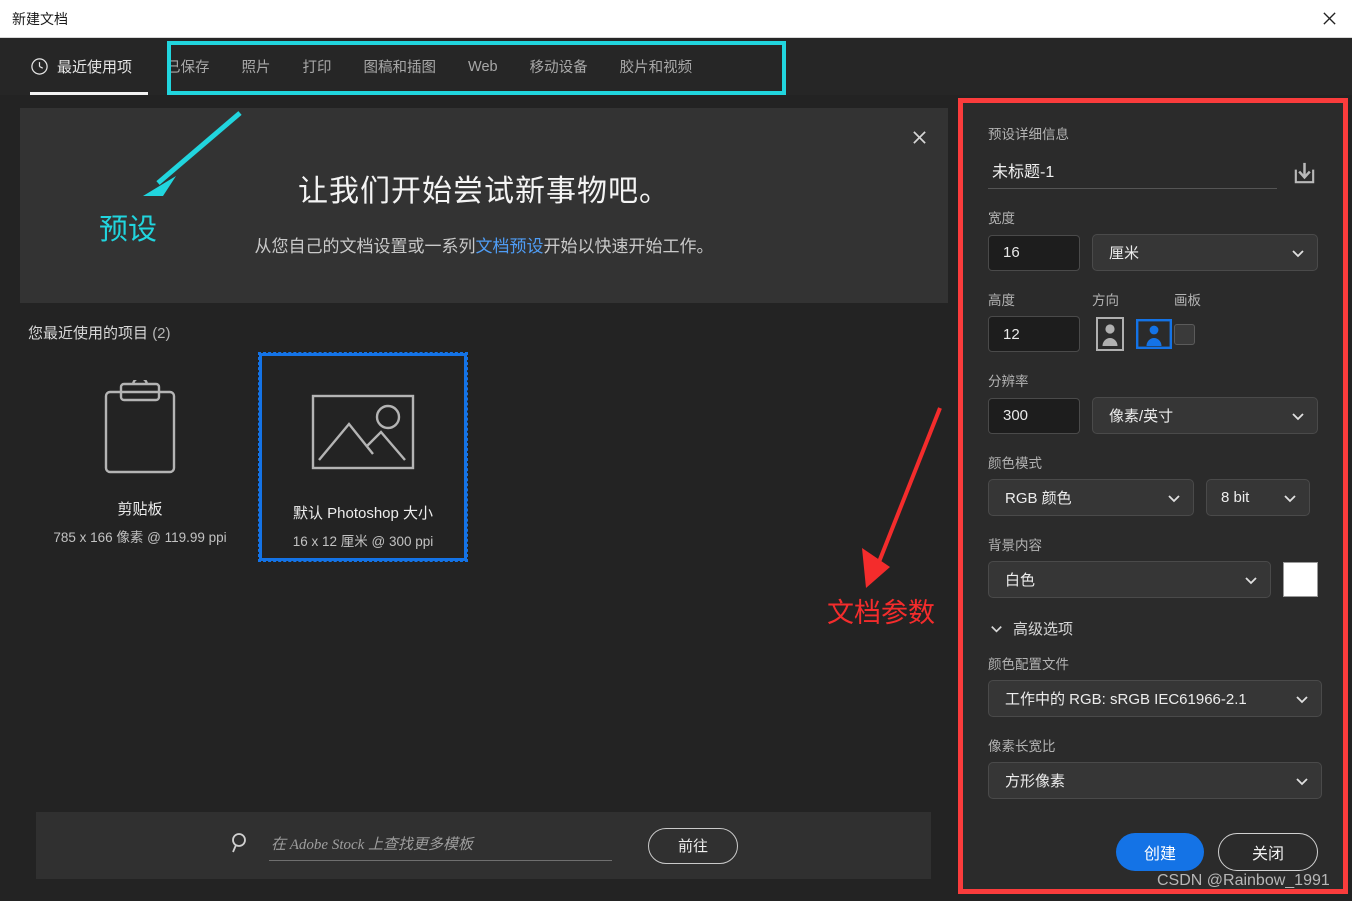 The image size is (1352, 901). Describe the element at coordinates (140, 509) in the screenshot. I see `recent-item-name: 剪贴板` at that location.